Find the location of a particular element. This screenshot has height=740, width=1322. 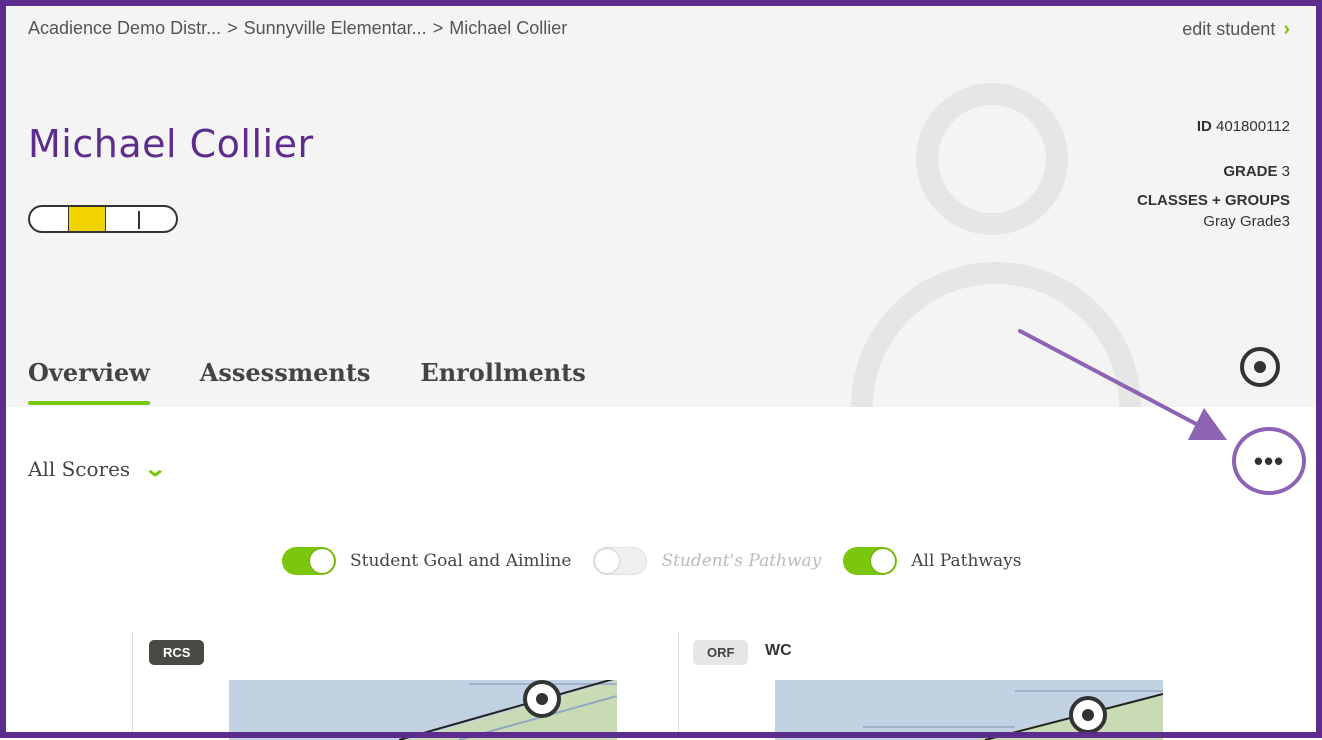

student-id-value: 401800112 is located at coordinates (1253, 126).